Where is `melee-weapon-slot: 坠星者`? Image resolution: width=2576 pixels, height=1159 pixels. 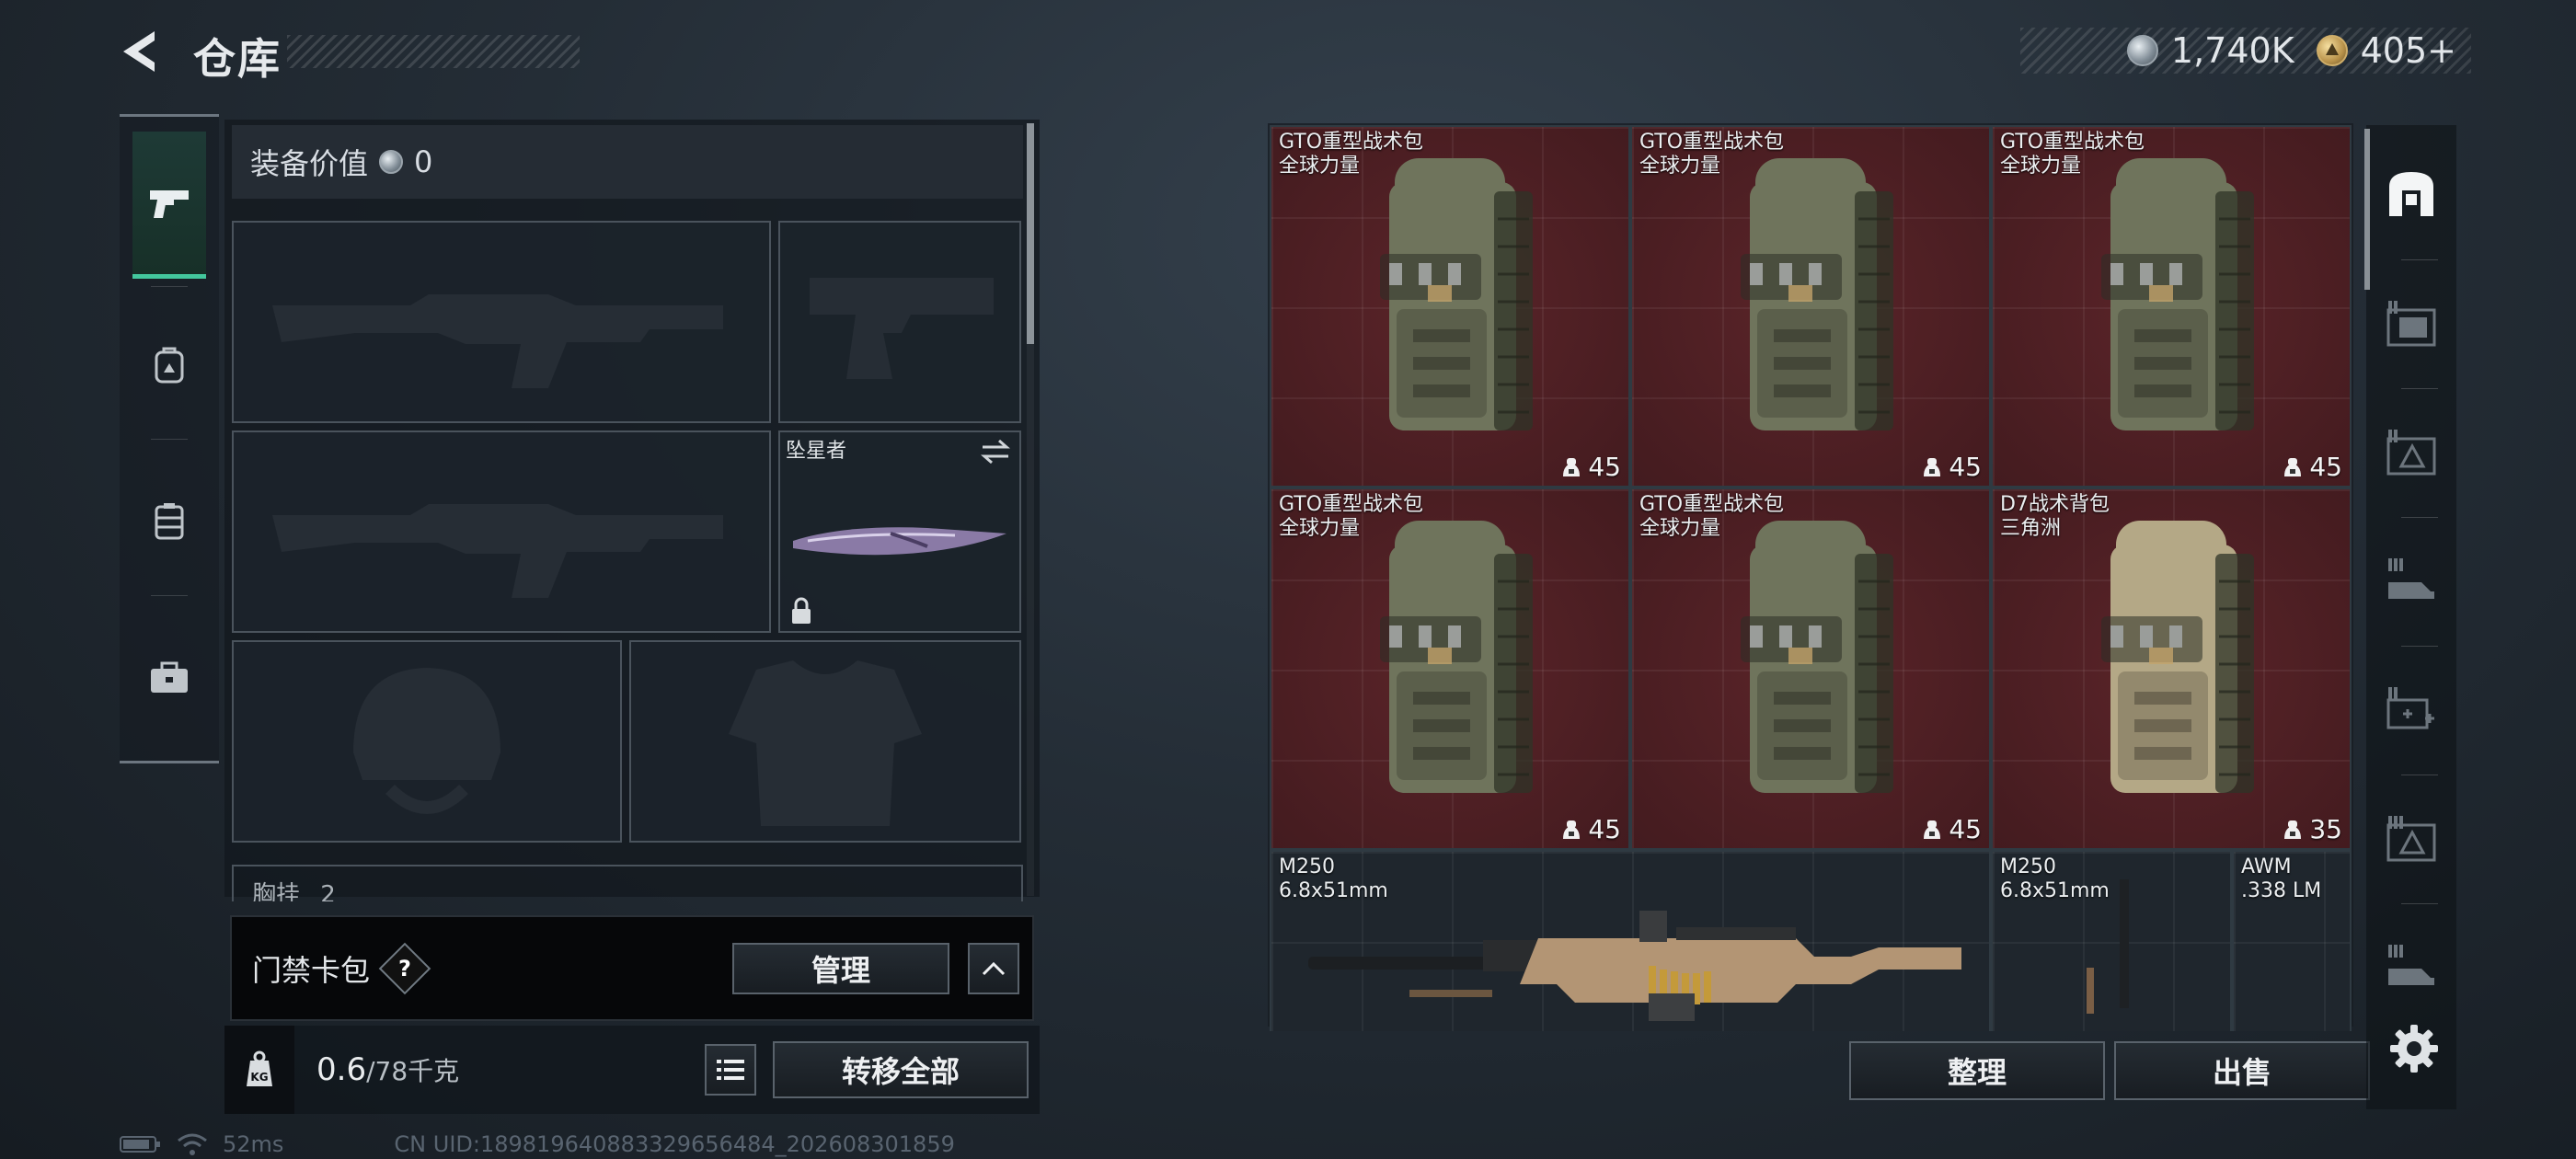
melee-weapon-slot: 坠星者 is located at coordinates (899, 531).